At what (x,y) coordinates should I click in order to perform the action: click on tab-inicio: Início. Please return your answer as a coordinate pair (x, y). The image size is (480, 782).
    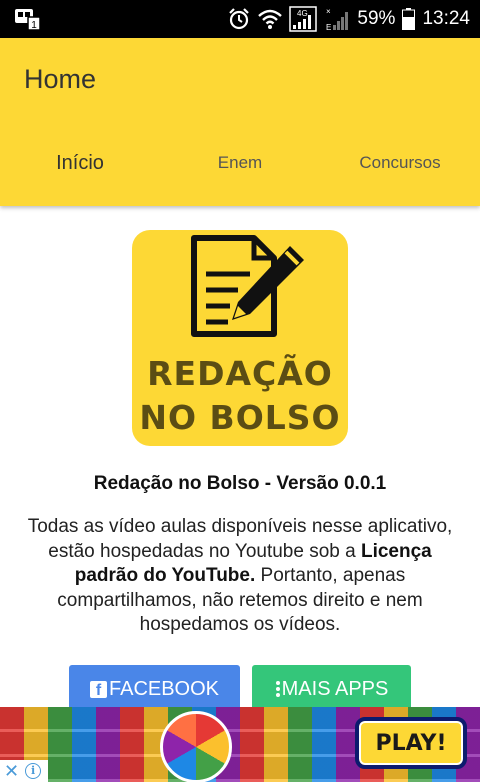
    Looking at the image, I should click on (80, 174).